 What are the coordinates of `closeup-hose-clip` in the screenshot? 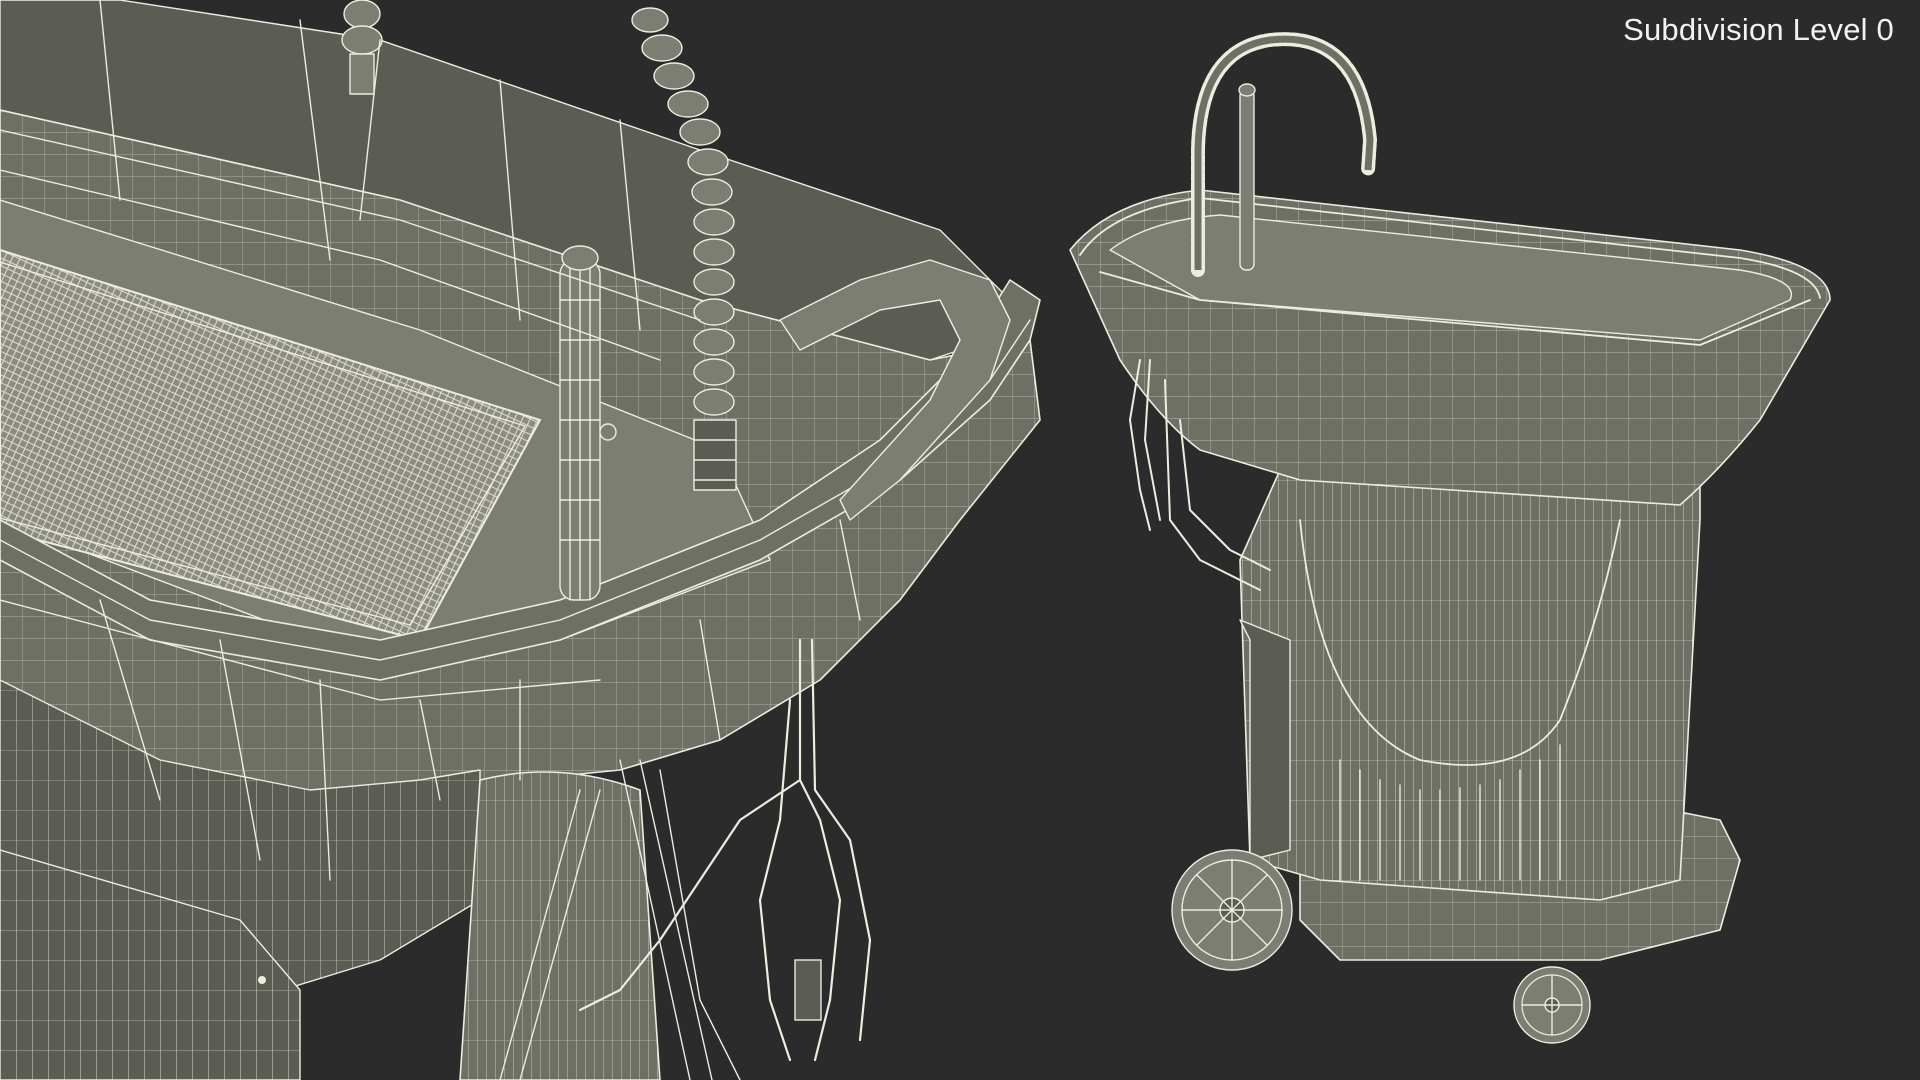 It's located at (808, 990).